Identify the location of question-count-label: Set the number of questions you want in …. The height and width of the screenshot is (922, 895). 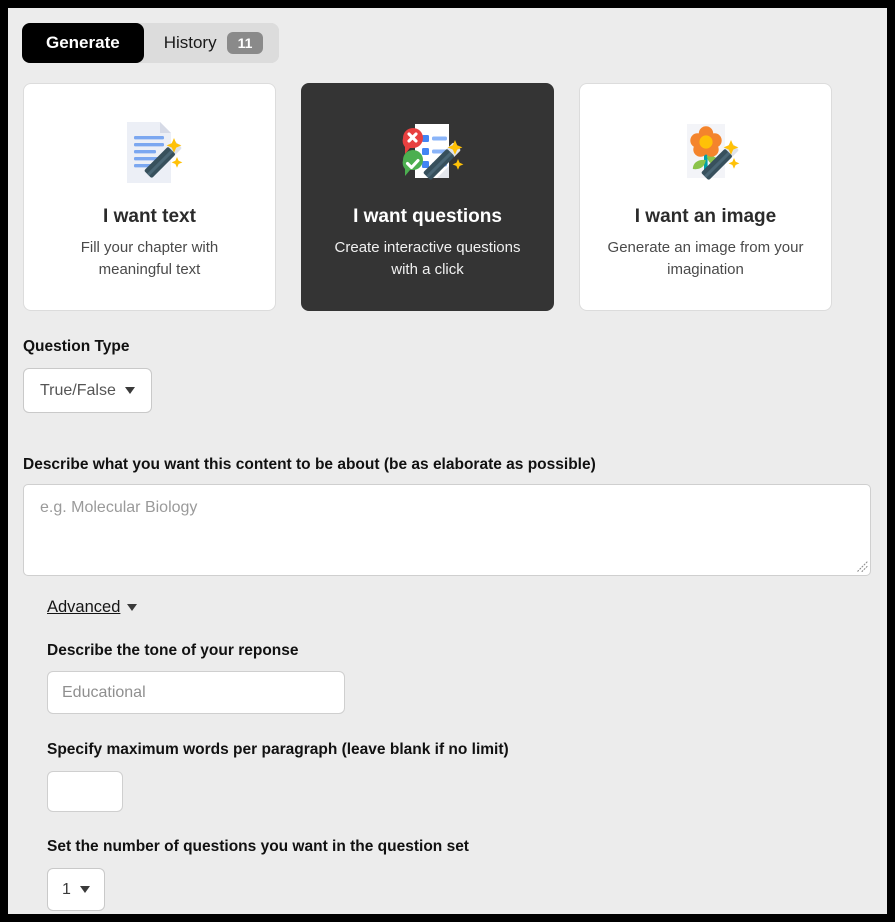
(258, 846).